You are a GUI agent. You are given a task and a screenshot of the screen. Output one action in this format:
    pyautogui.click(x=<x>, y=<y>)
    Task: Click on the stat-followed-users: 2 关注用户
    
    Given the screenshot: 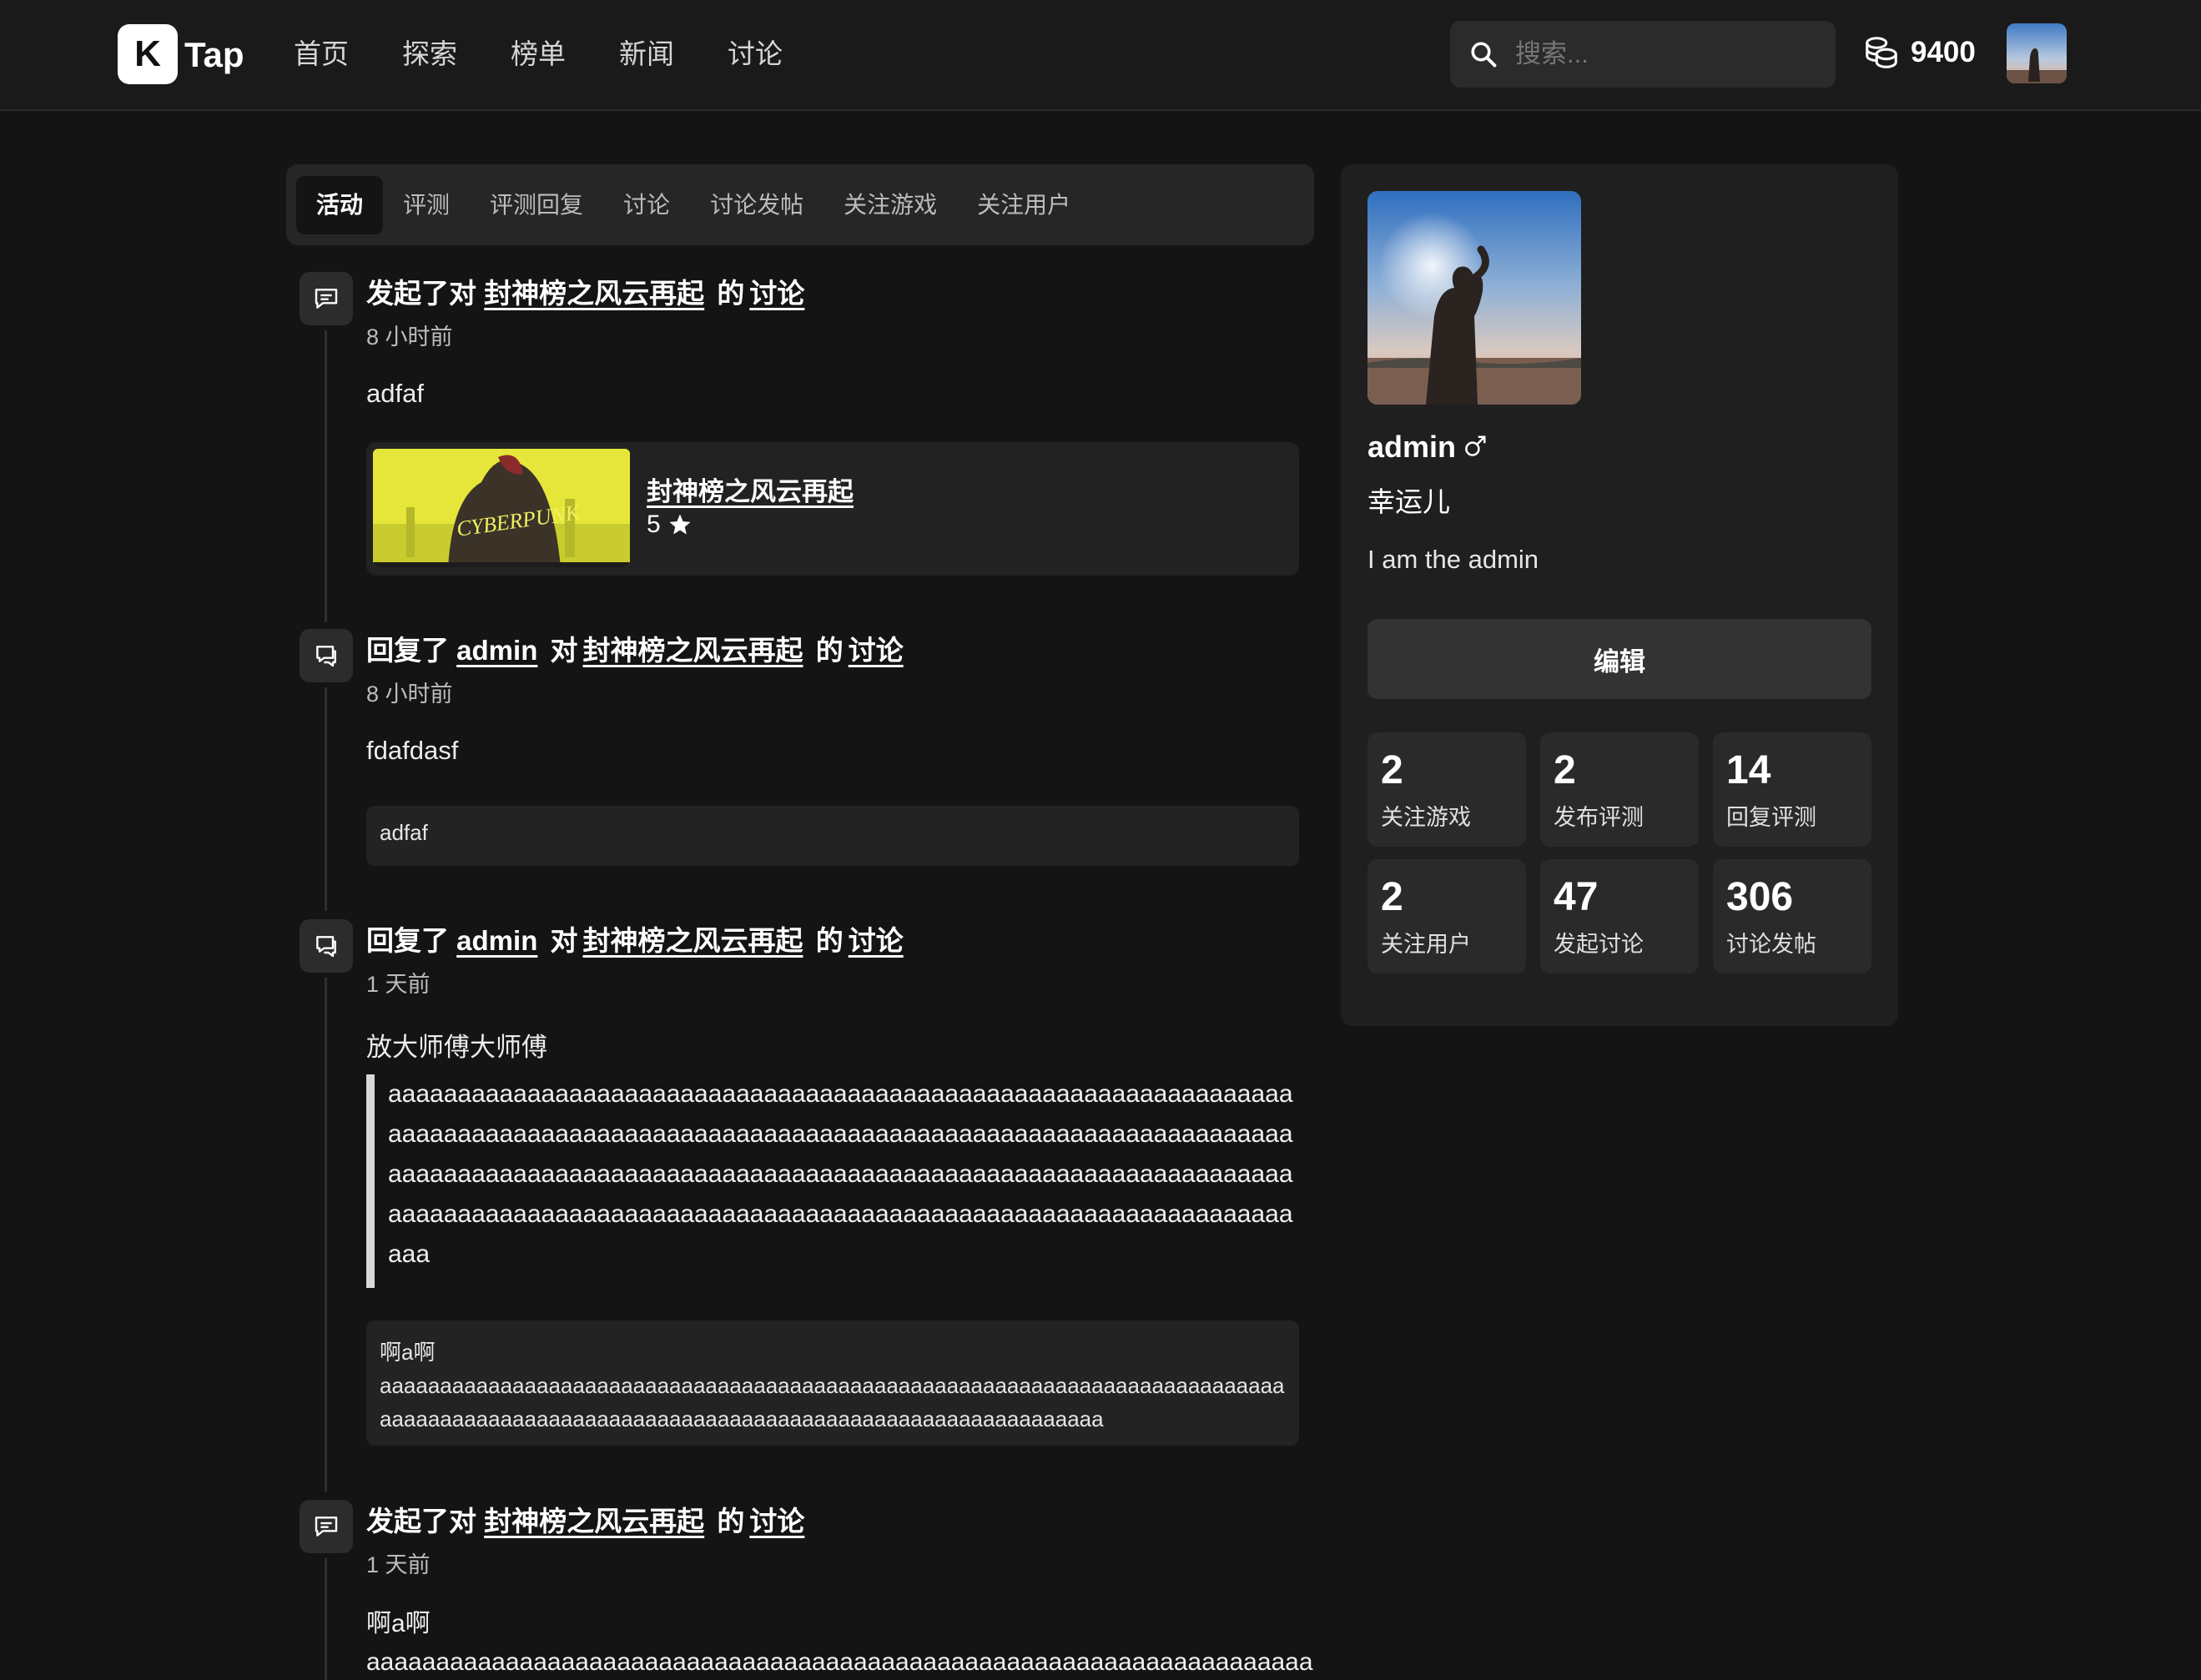 What is the action you would take?
    pyautogui.click(x=1446, y=916)
    